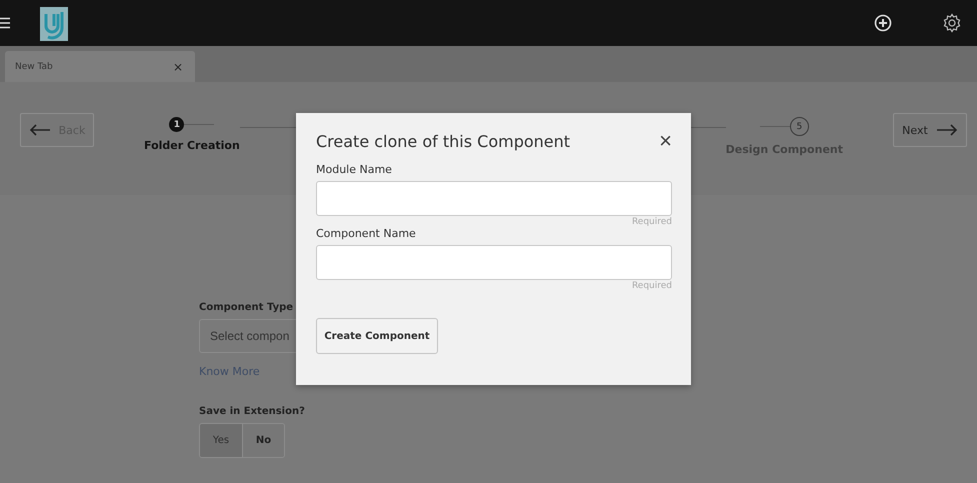 The height and width of the screenshot is (483, 977). What do you see at coordinates (799, 126) in the screenshot?
I see `step-number: 5` at bounding box center [799, 126].